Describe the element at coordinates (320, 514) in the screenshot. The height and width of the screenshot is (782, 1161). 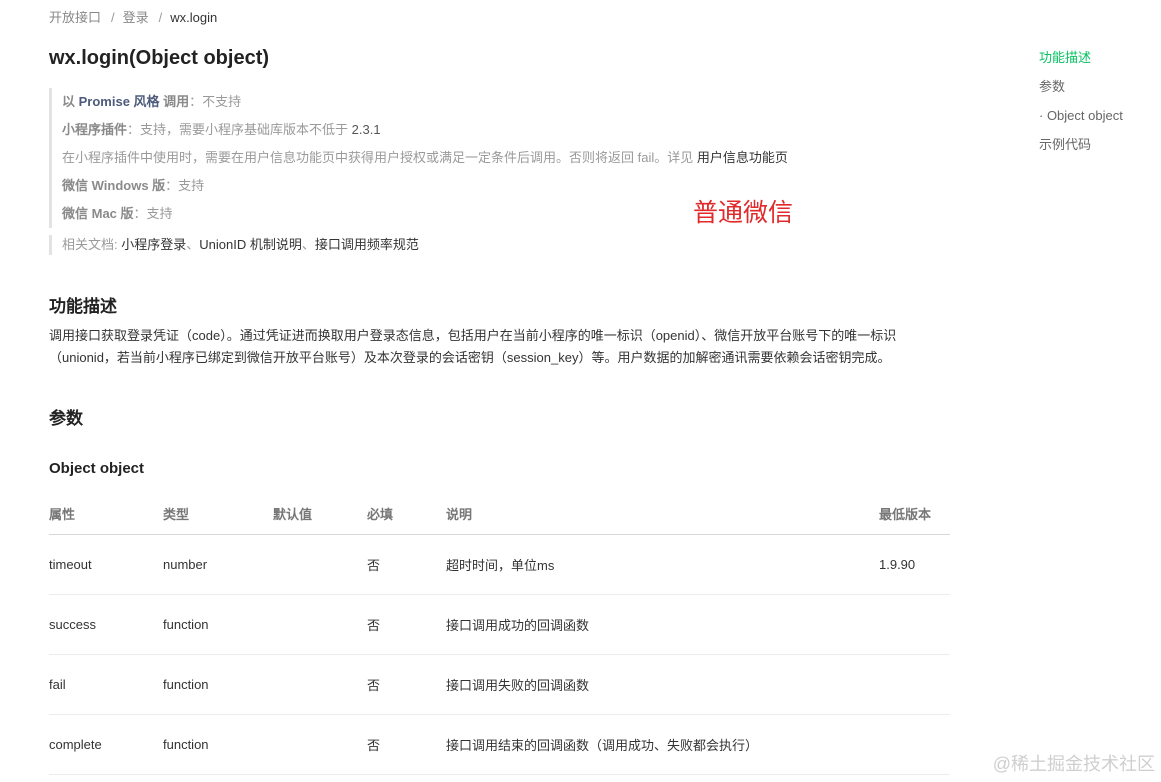
I see `column-header: 默认值` at that location.